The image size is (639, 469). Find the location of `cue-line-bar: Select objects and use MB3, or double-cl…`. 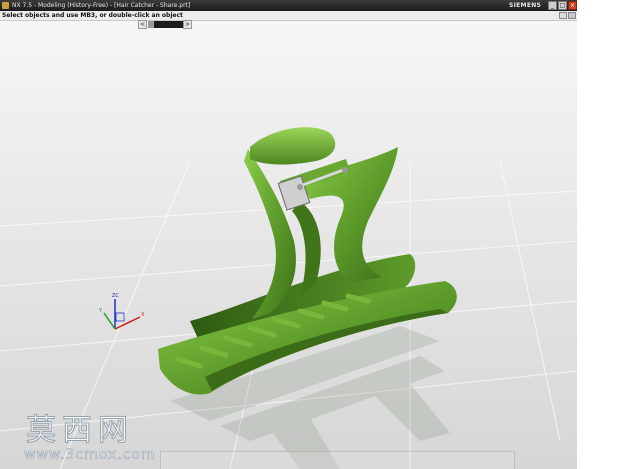

cue-line-bar: Select objects and use MB3, or double-cl… is located at coordinates (288, 16).